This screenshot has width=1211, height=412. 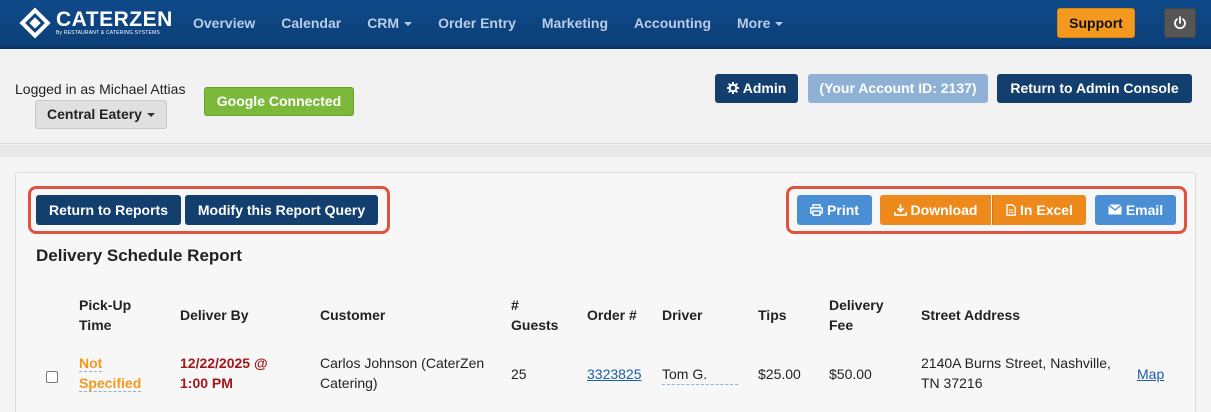 I want to click on customer-line2: Catering), so click(x=349, y=383).